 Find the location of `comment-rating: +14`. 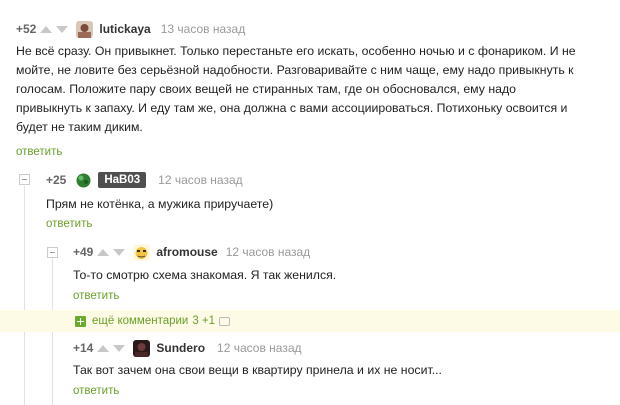

comment-rating: +14 is located at coordinates (83, 348).